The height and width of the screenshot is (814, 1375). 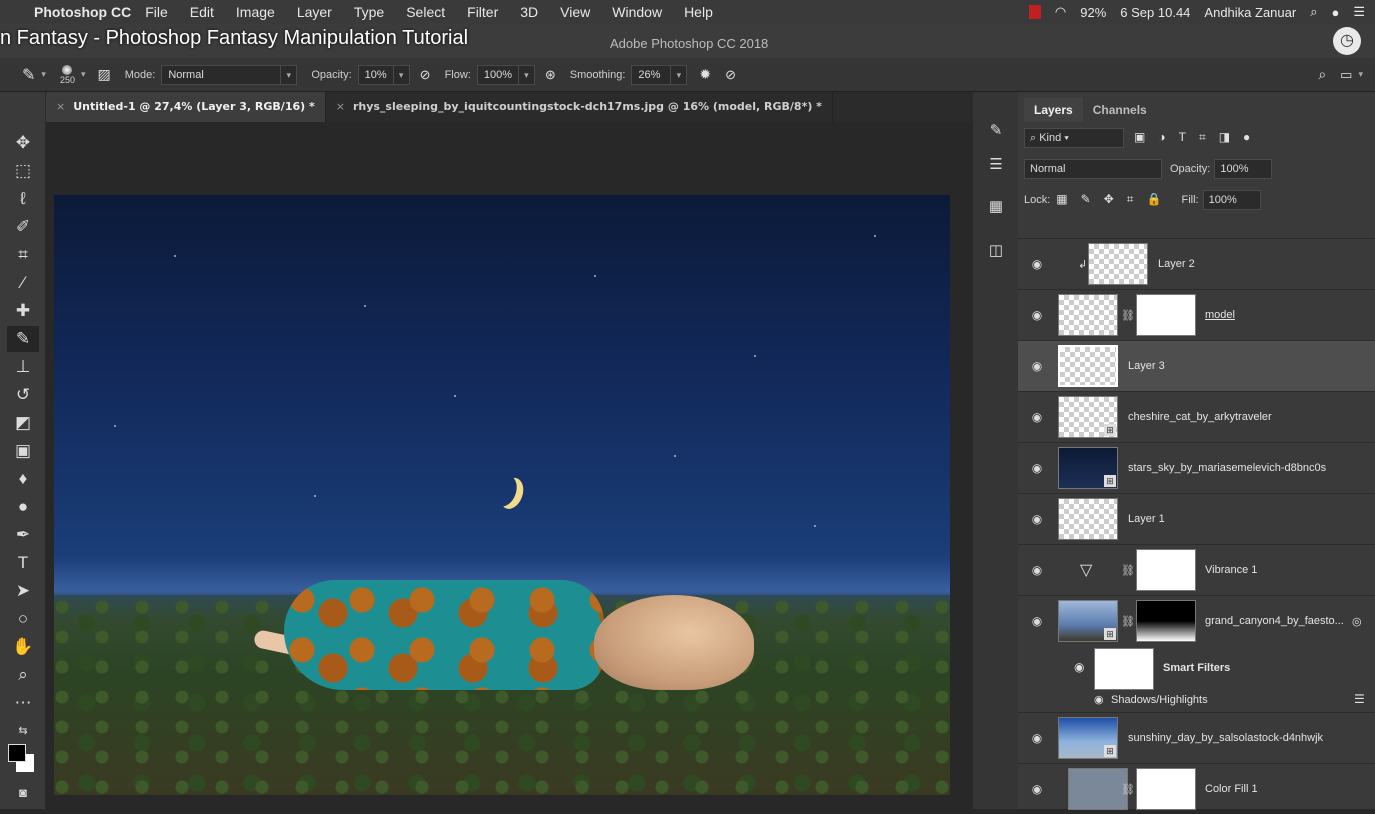 I want to click on layer-row: ◉ ⊞ sunshiny_day_by_salsolastock-d4nhwjk, so click(x=1196, y=737).